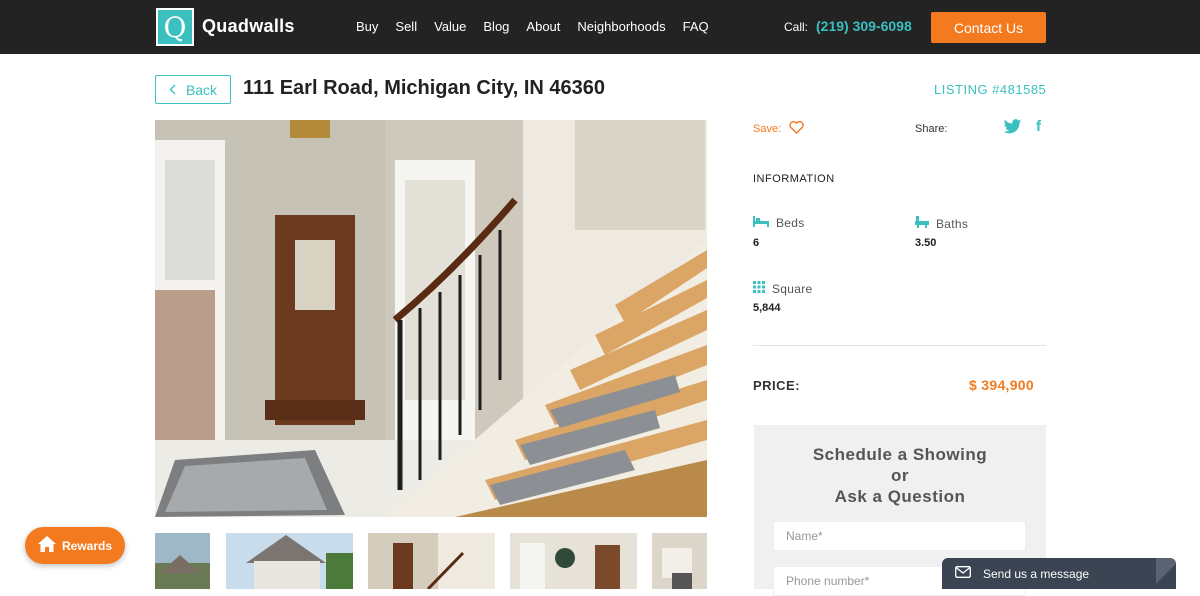 The height and width of the screenshot is (596, 1200). What do you see at coordinates (792, 288) in the screenshot?
I see `square-label-text: Square` at bounding box center [792, 288].